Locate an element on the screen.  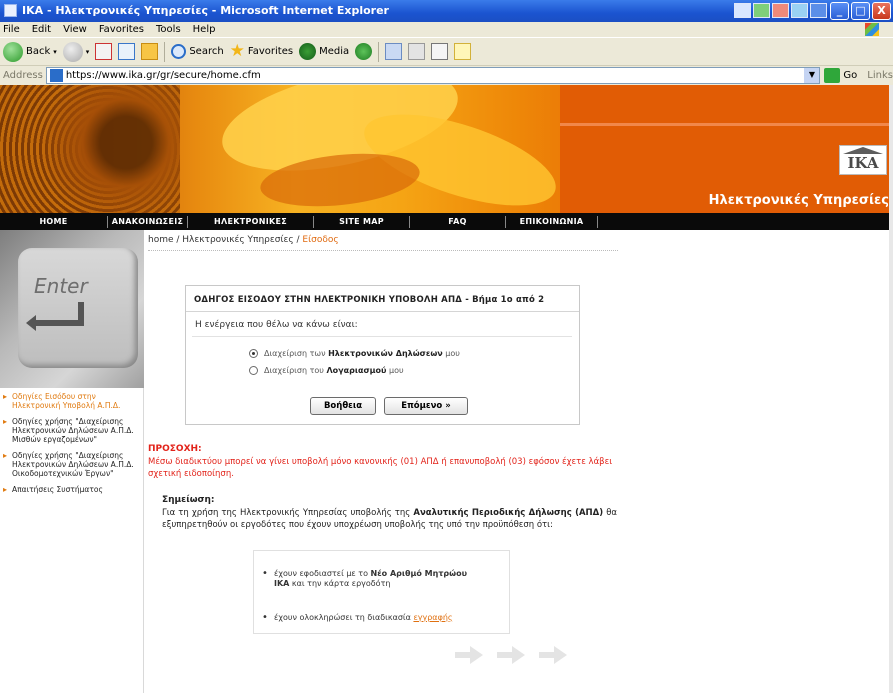
note-title: Σημείωση: is located at coordinates (188, 500).